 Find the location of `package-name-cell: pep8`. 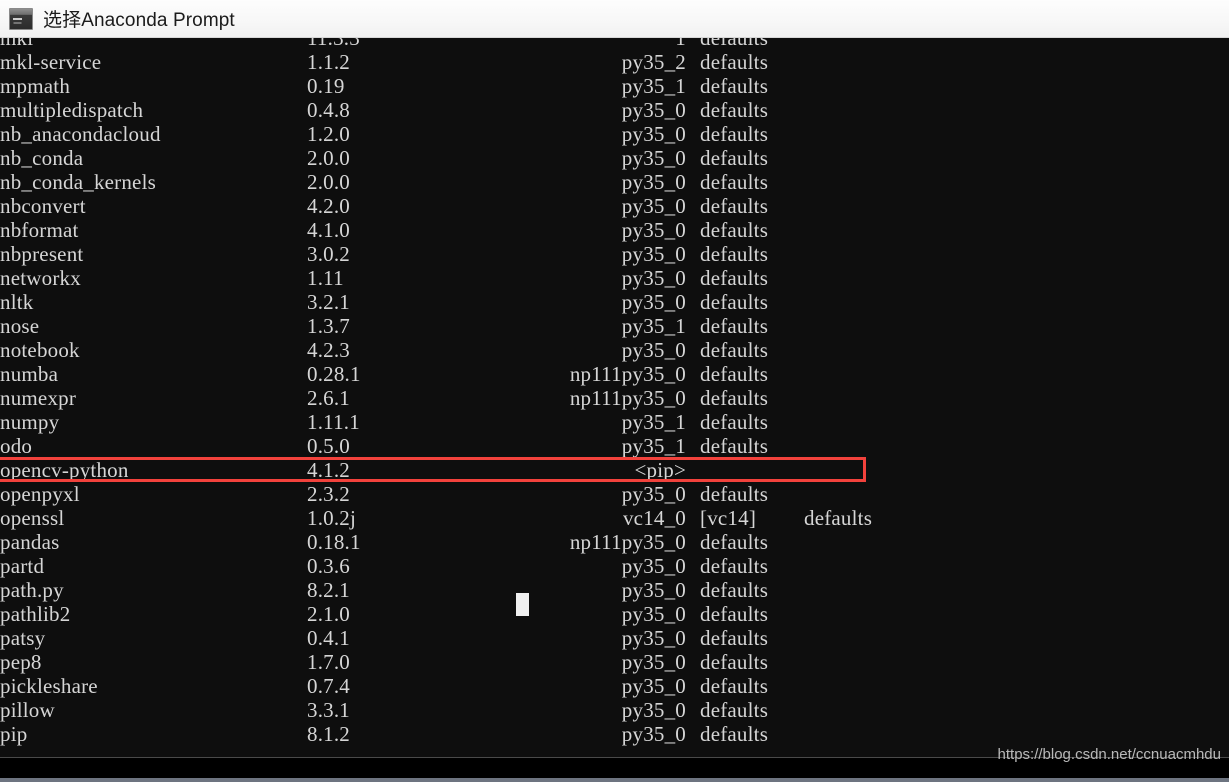

package-name-cell: pep8 is located at coordinates (21, 662).